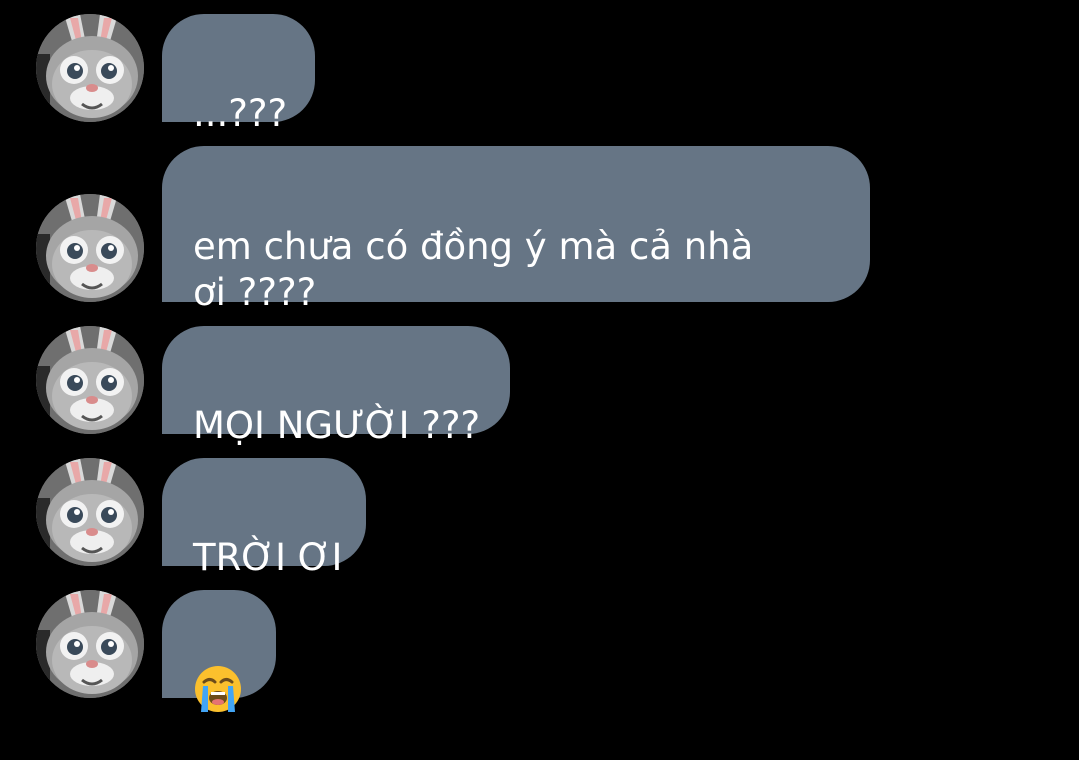  I want to click on message-bubble: MỌI NGƯỜI ???, so click(336, 386).